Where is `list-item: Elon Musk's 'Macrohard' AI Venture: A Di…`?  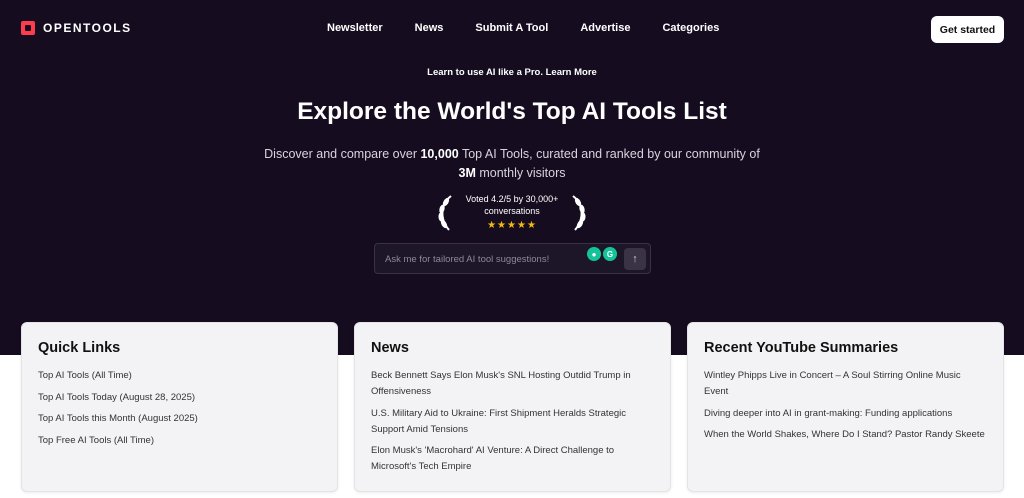
list-item: Elon Musk's 'Macrohard' AI Venture: A Di… is located at coordinates (492, 458).